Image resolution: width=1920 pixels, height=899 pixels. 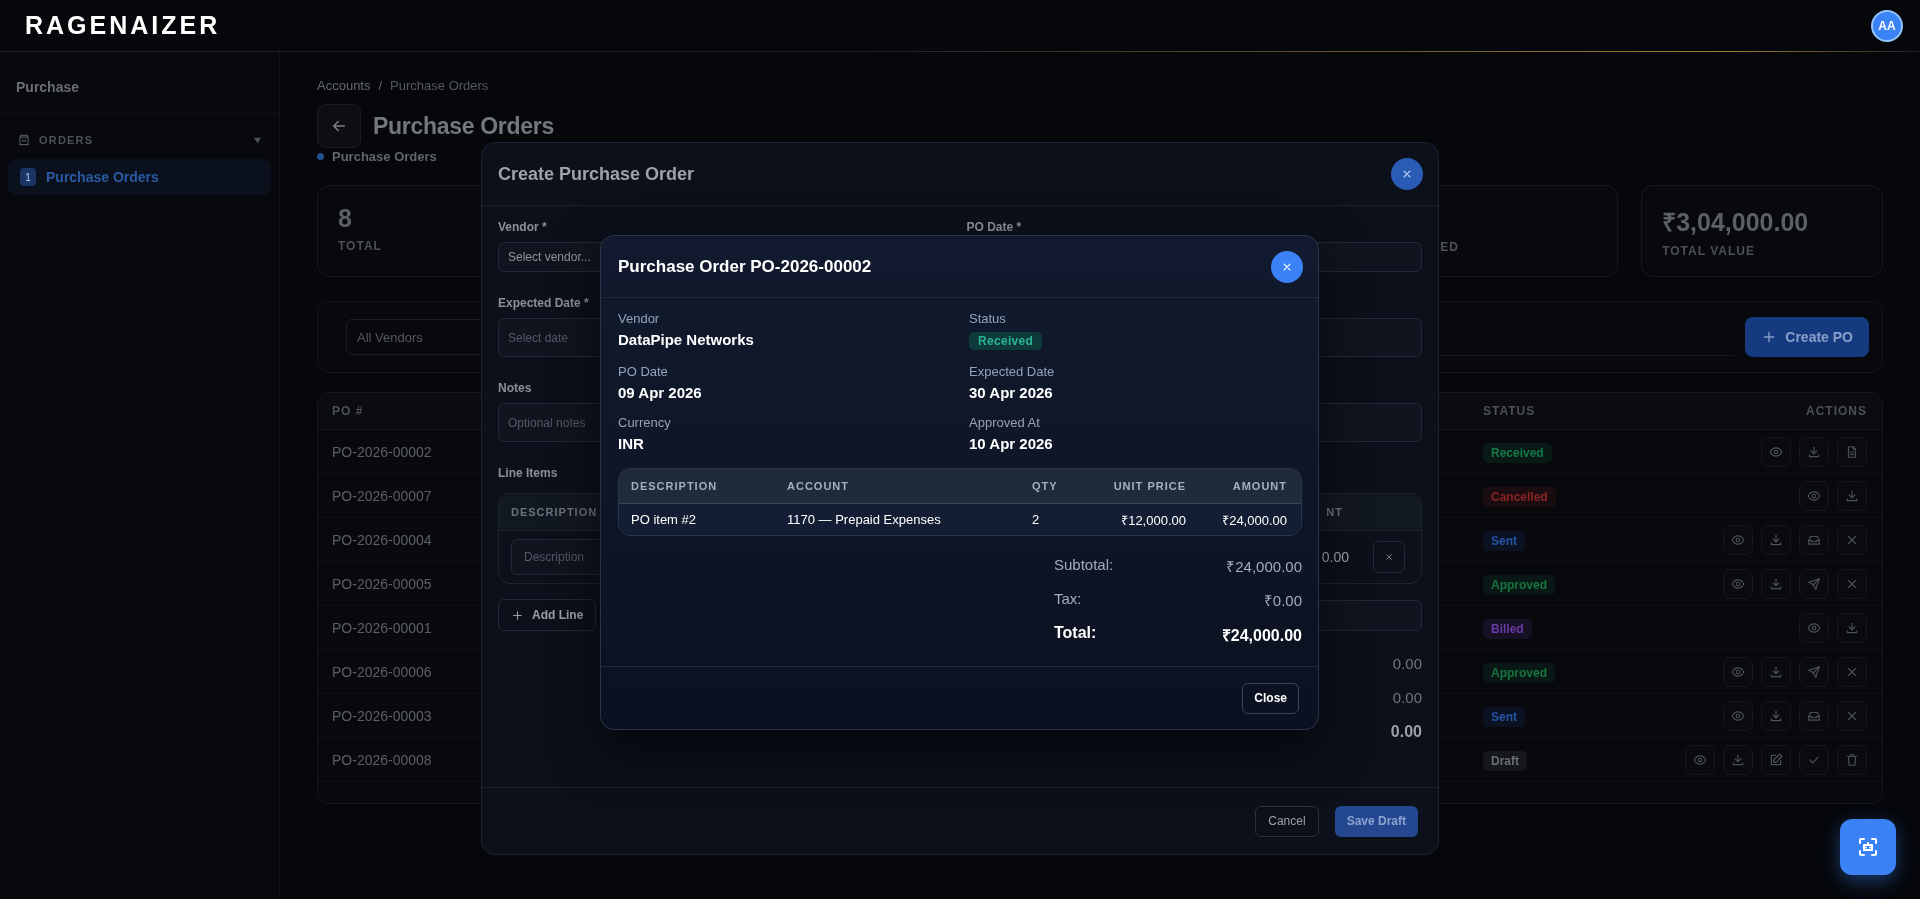 I want to click on table-cell-text: PO item #2, so click(x=664, y=519).